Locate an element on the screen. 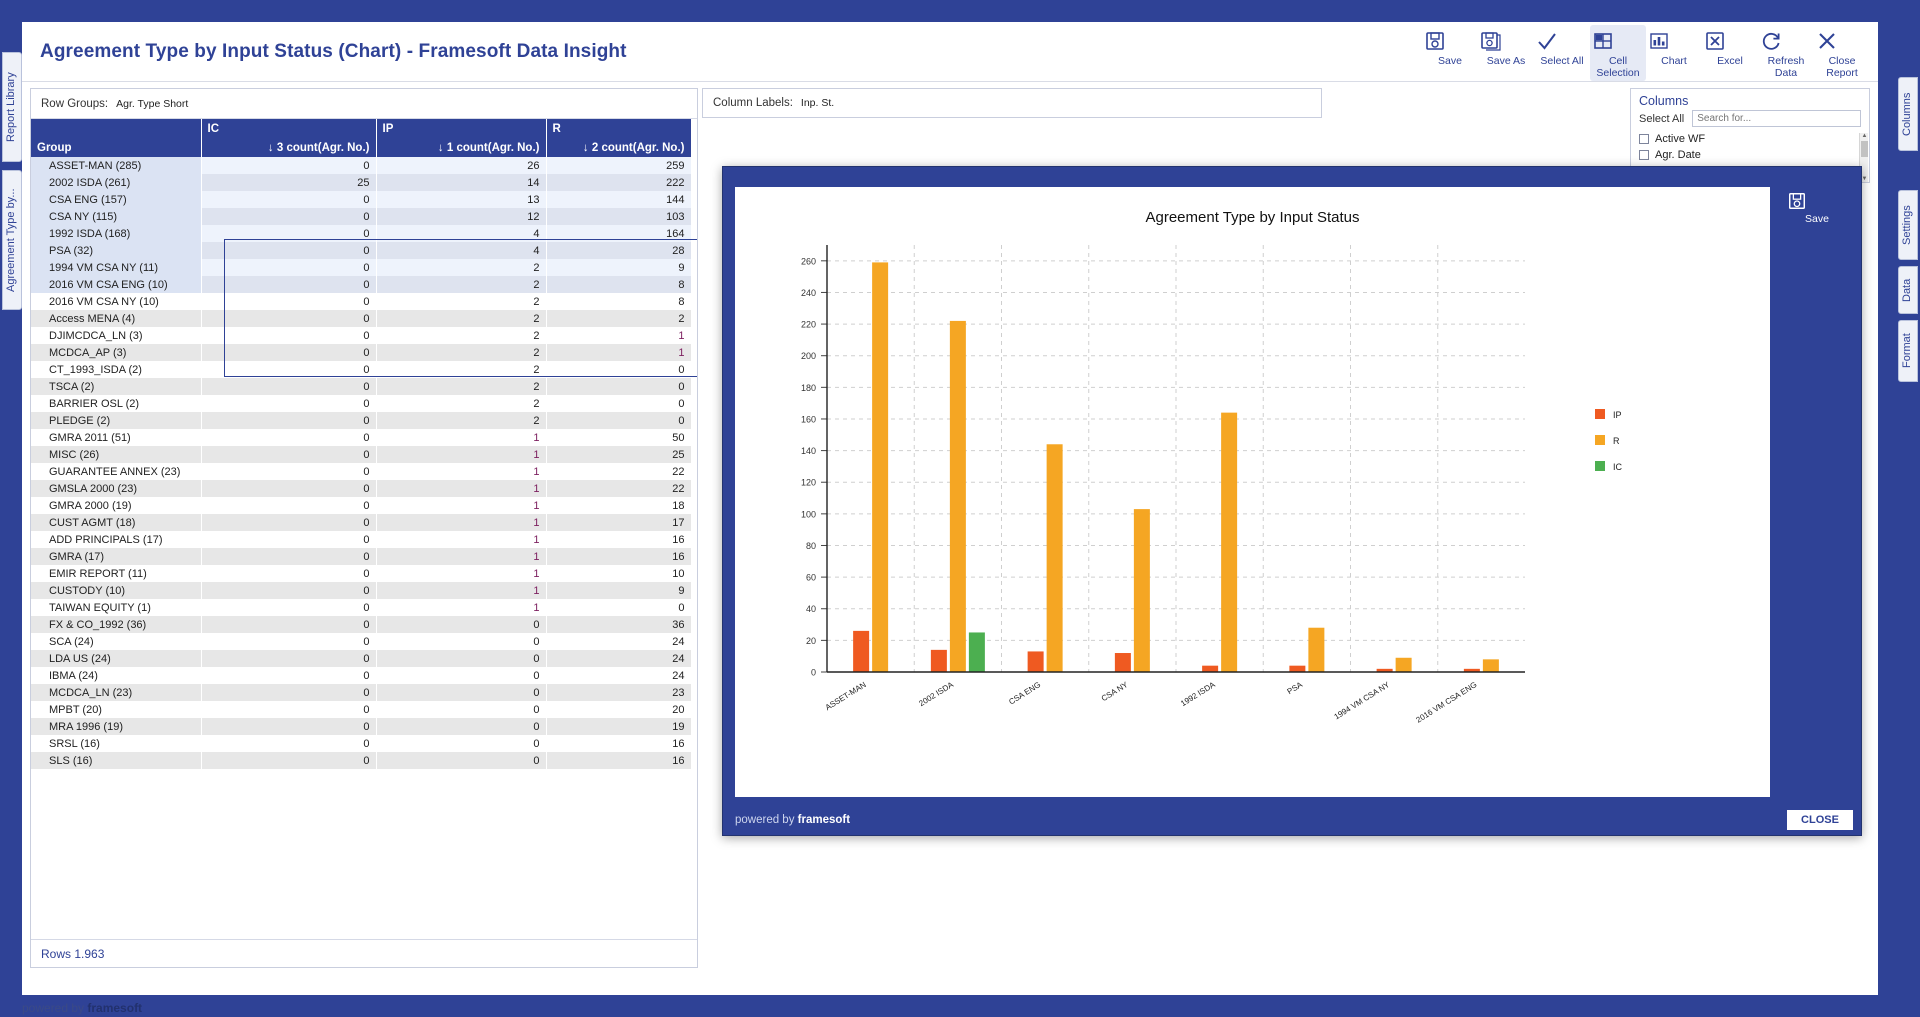  table-row: MPBT (20) 0 0 20 is located at coordinates (361, 709).